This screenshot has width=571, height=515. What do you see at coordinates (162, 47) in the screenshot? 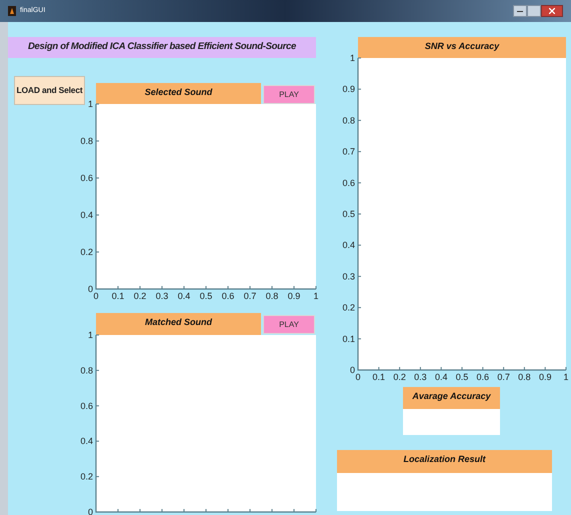
I see `title-banner: Design of Modified ICA Classifier based Efficient Sound-Source` at bounding box center [162, 47].